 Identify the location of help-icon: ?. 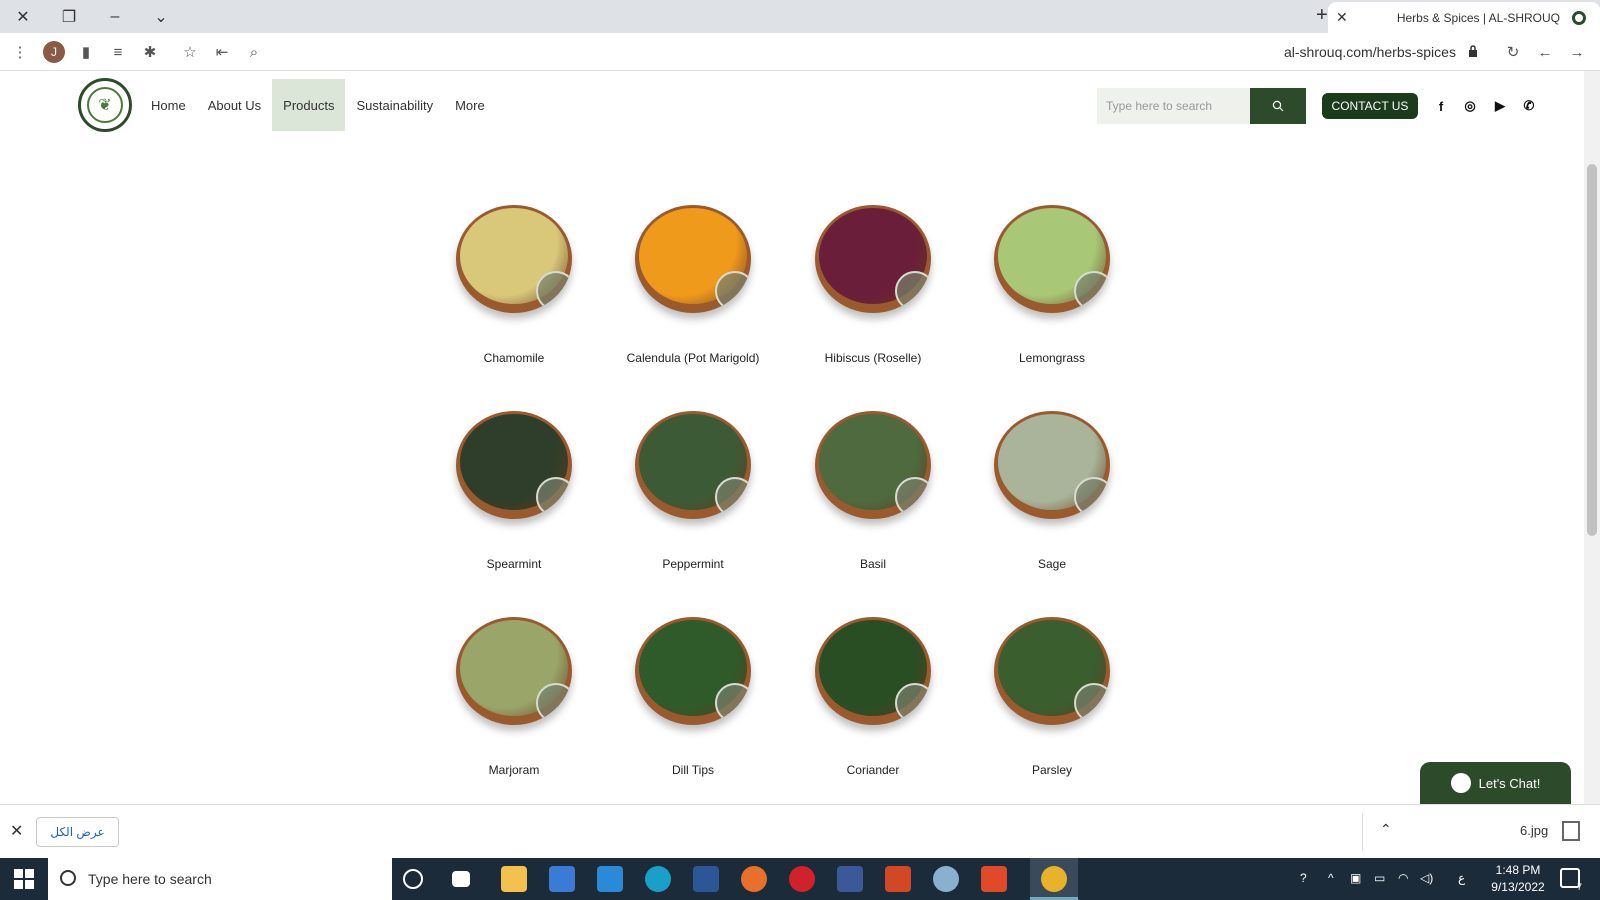
(1303, 878).